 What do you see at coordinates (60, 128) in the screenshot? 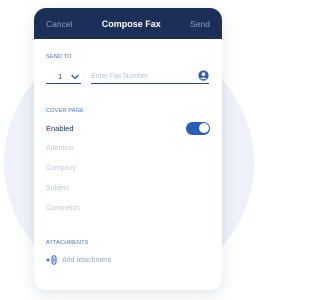
I see `enabled-label: Enabled` at bounding box center [60, 128].